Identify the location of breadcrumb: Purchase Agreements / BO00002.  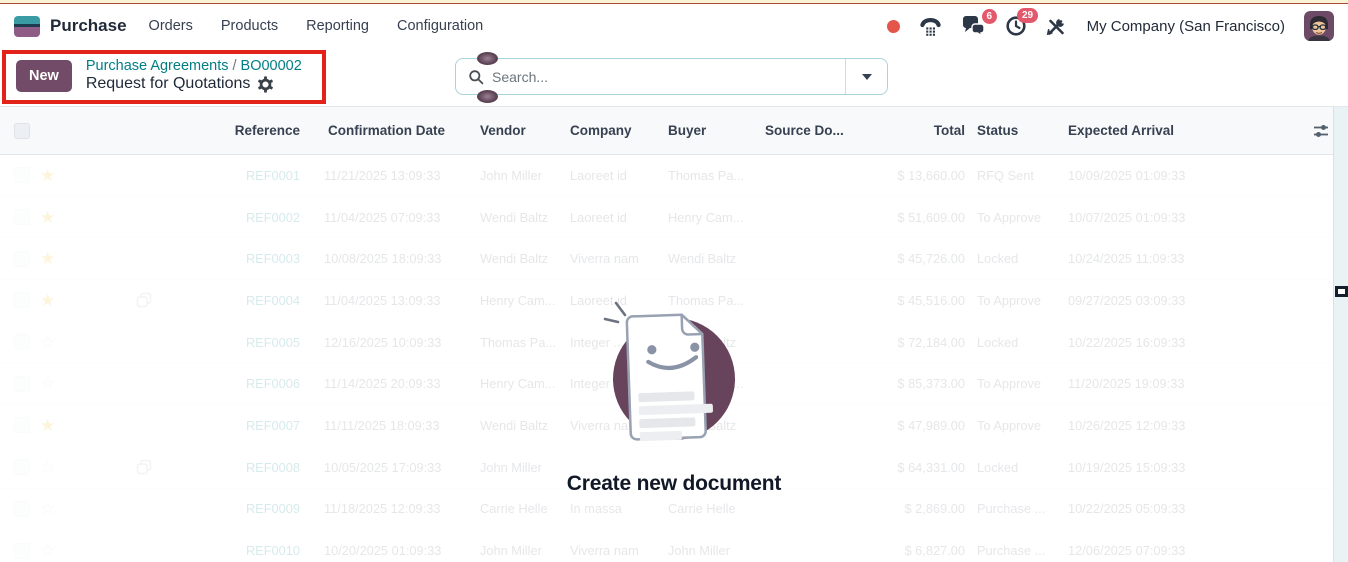
(194, 66).